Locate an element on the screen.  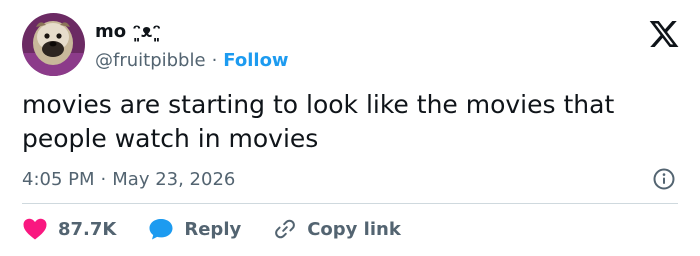
heart-icon is located at coordinates (35, 229).